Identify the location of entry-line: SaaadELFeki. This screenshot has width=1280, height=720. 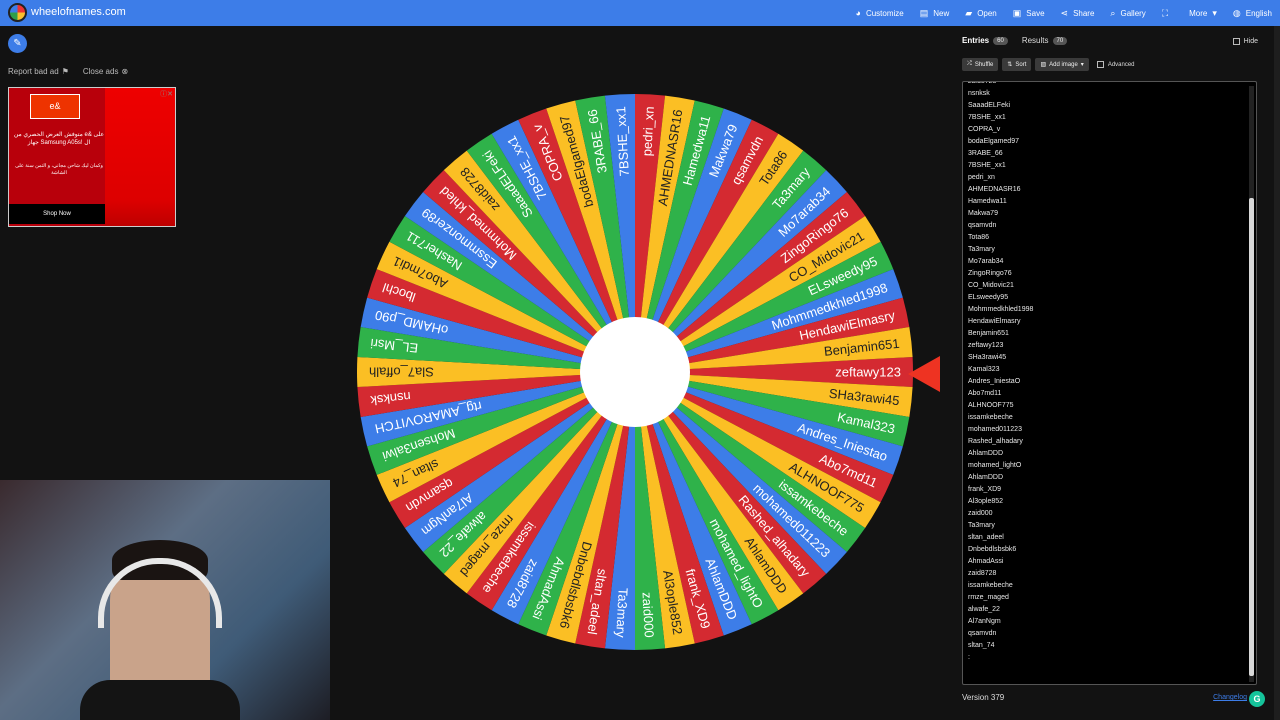
(1000, 106).